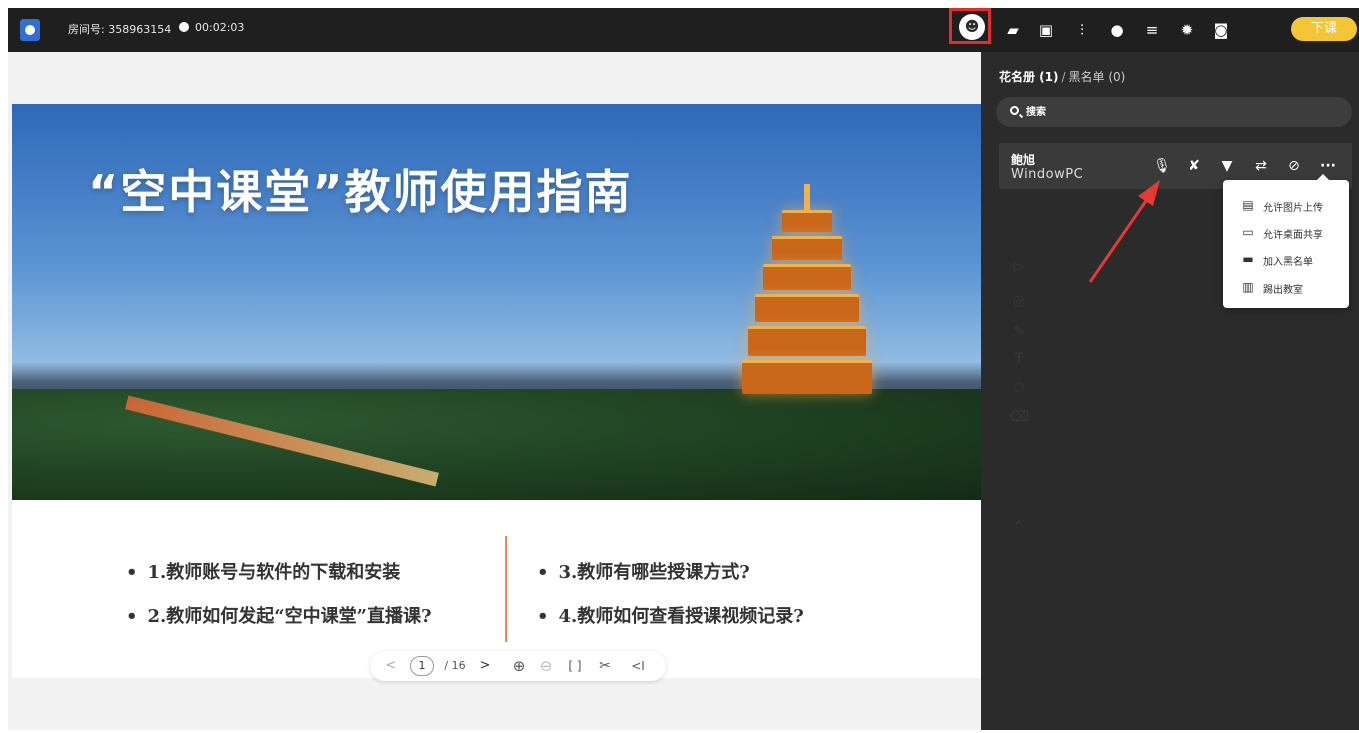  Describe the element at coordinates (1029, 77) in the screenshot. I see `tab-roster: 花名册 (1)` at that location.